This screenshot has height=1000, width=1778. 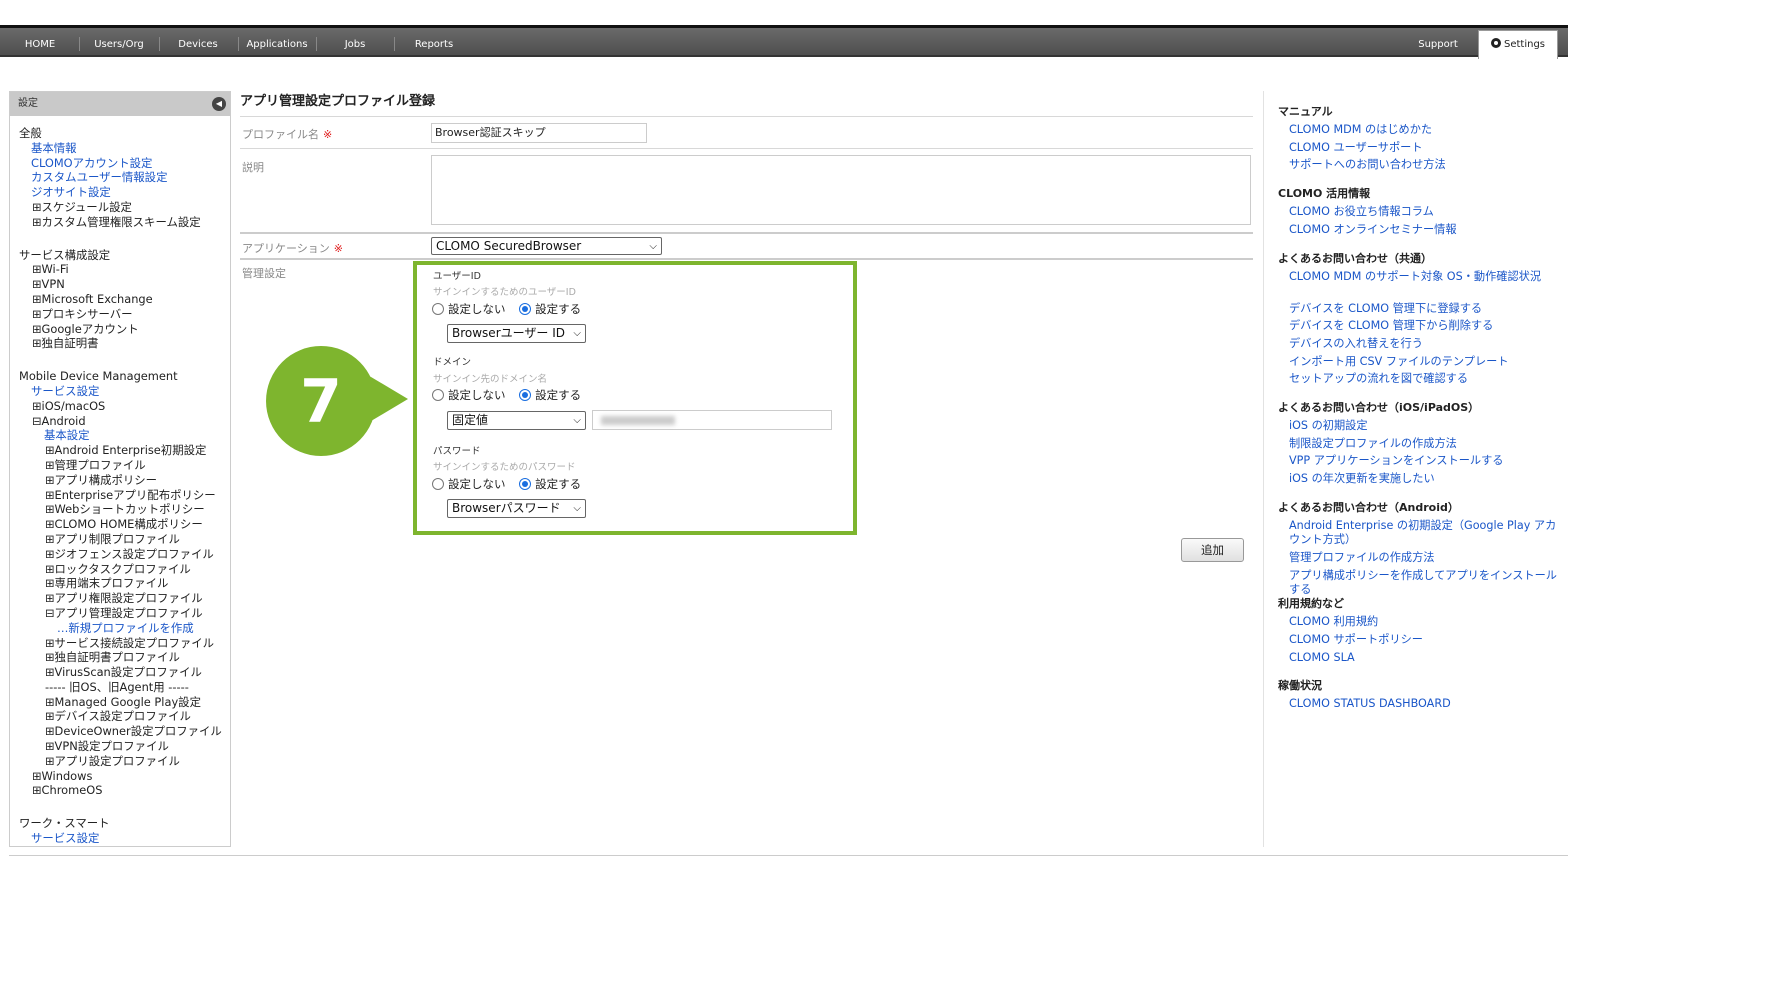 What do you see at coordinates (120, 776) in the screenshot?
I see `sidebar-item: ⊞Windows` at bounding box center [120, 776].